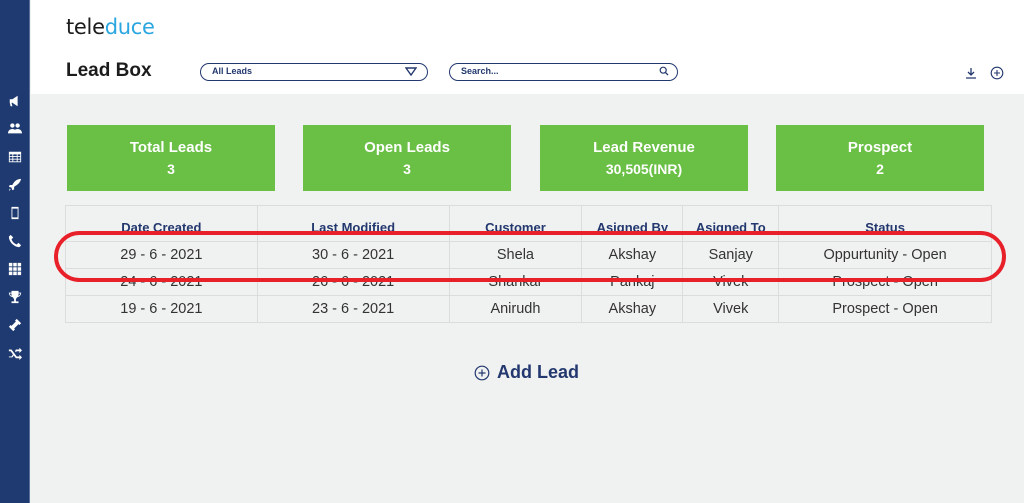  Describe the element at coordinates (632, 223) in the screenshot. I see `column-header-assigned-by: Asigned By` at that location.